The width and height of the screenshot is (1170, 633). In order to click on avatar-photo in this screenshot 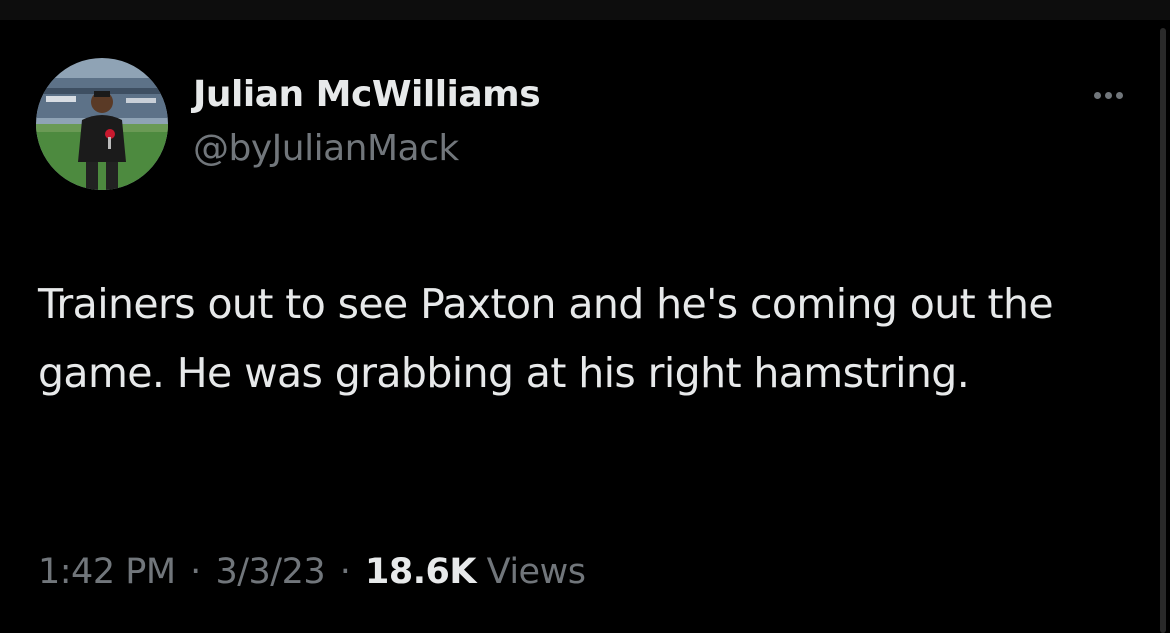, I will do `click(102, 124)`.